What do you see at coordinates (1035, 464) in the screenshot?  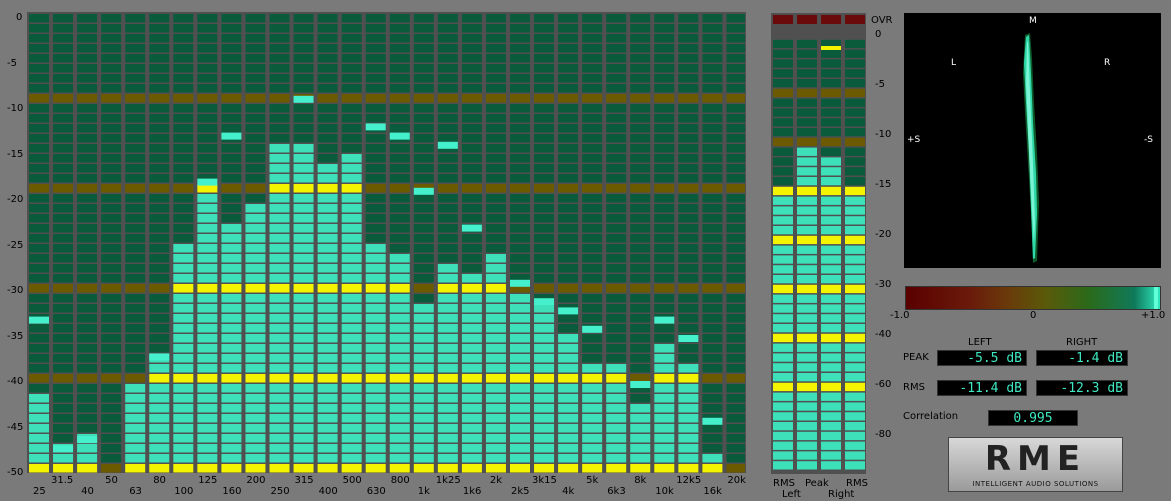 I see `rme-logo: RME INTELLIGENT AUDIO SOLUTIONS` at bounding box center [1035, 464].